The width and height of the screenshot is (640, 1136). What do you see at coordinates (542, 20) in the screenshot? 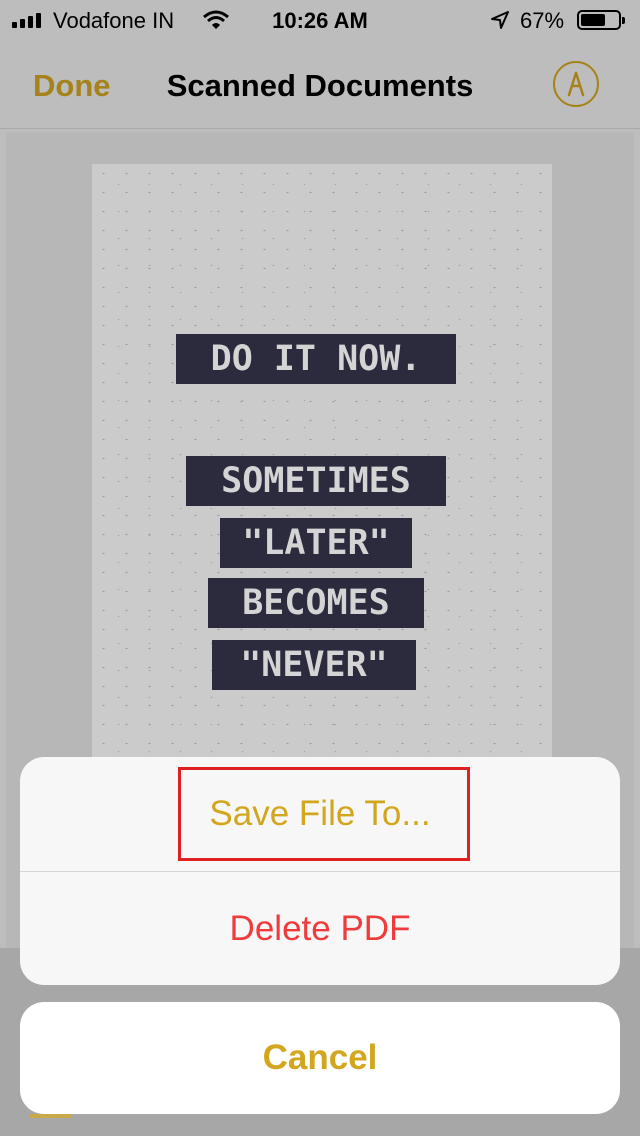
I see `battery-percent: 67%` at bounding box center [542, 20].